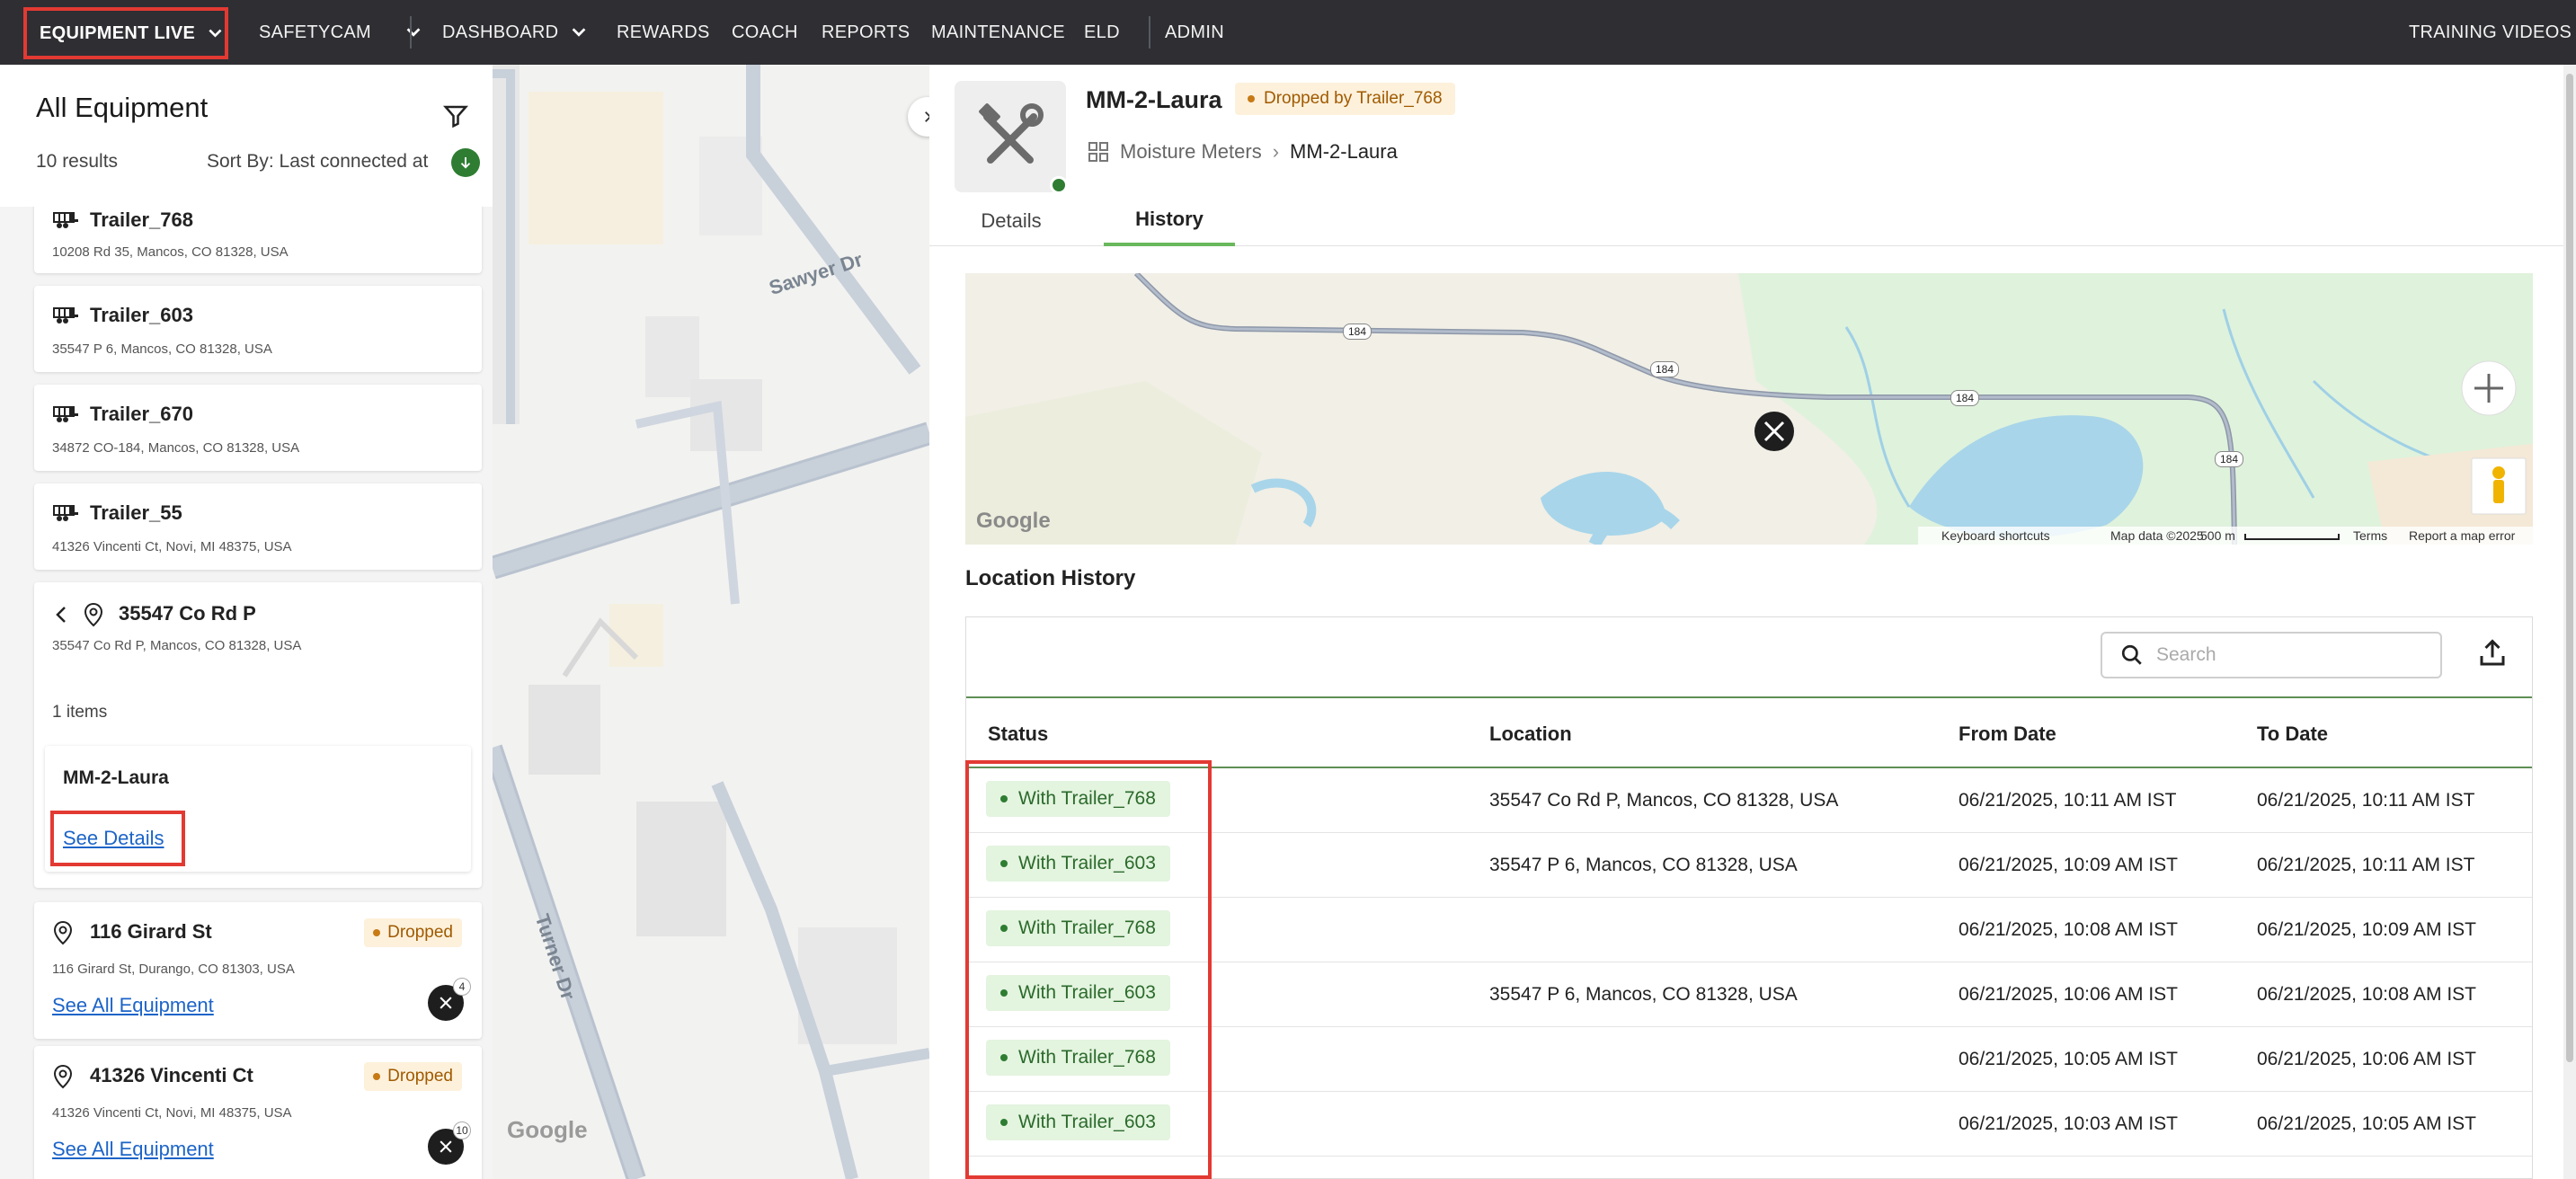  I want to click on nav-training-videos: TRAINING VIDEOS, so click(2490, 32).